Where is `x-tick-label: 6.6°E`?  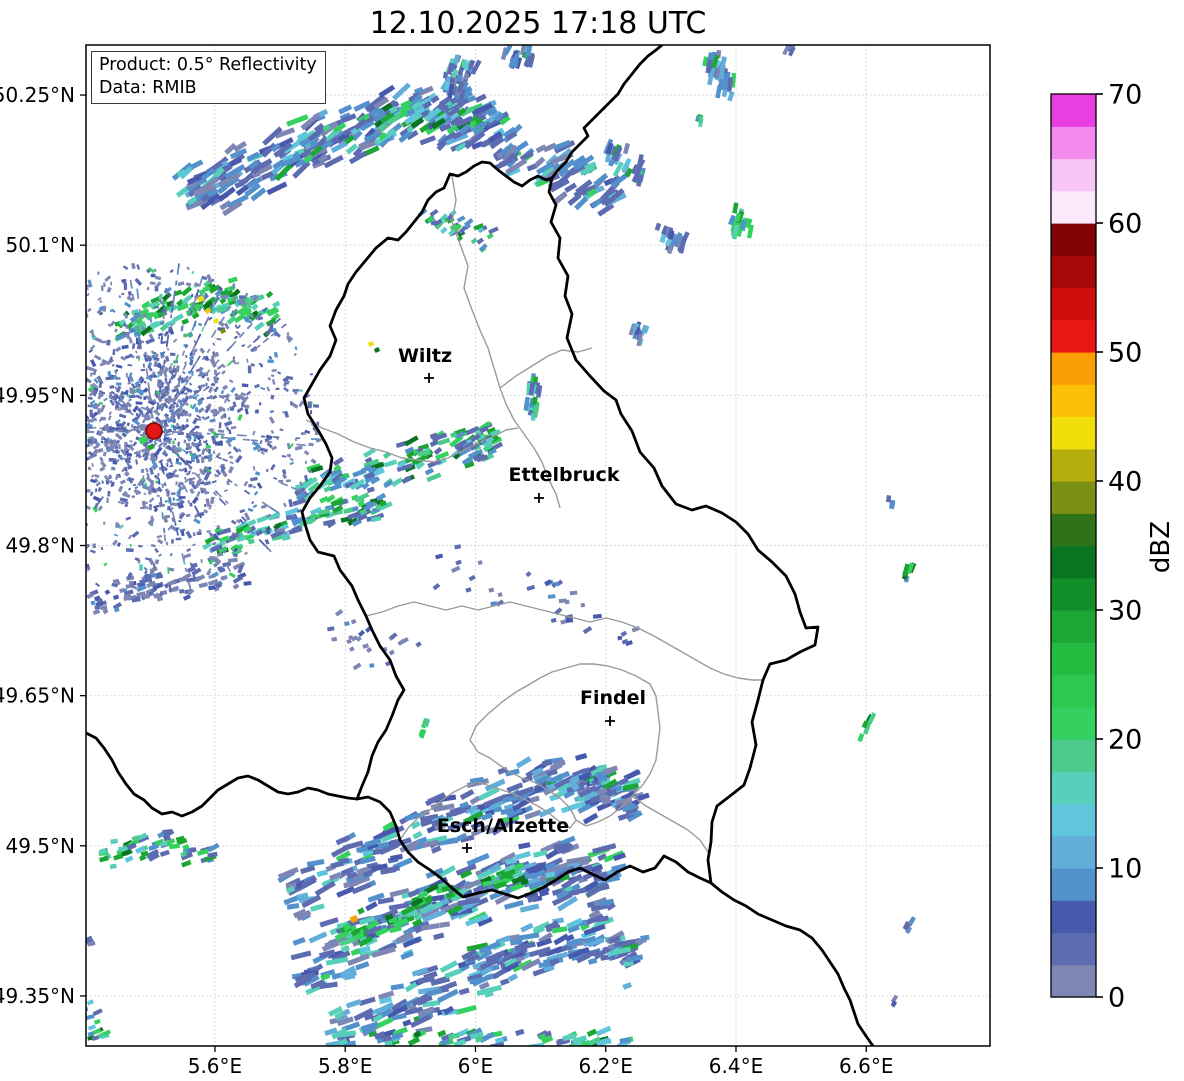
x-tick-label: 6.6°E is located at coordinates (866, 1066).